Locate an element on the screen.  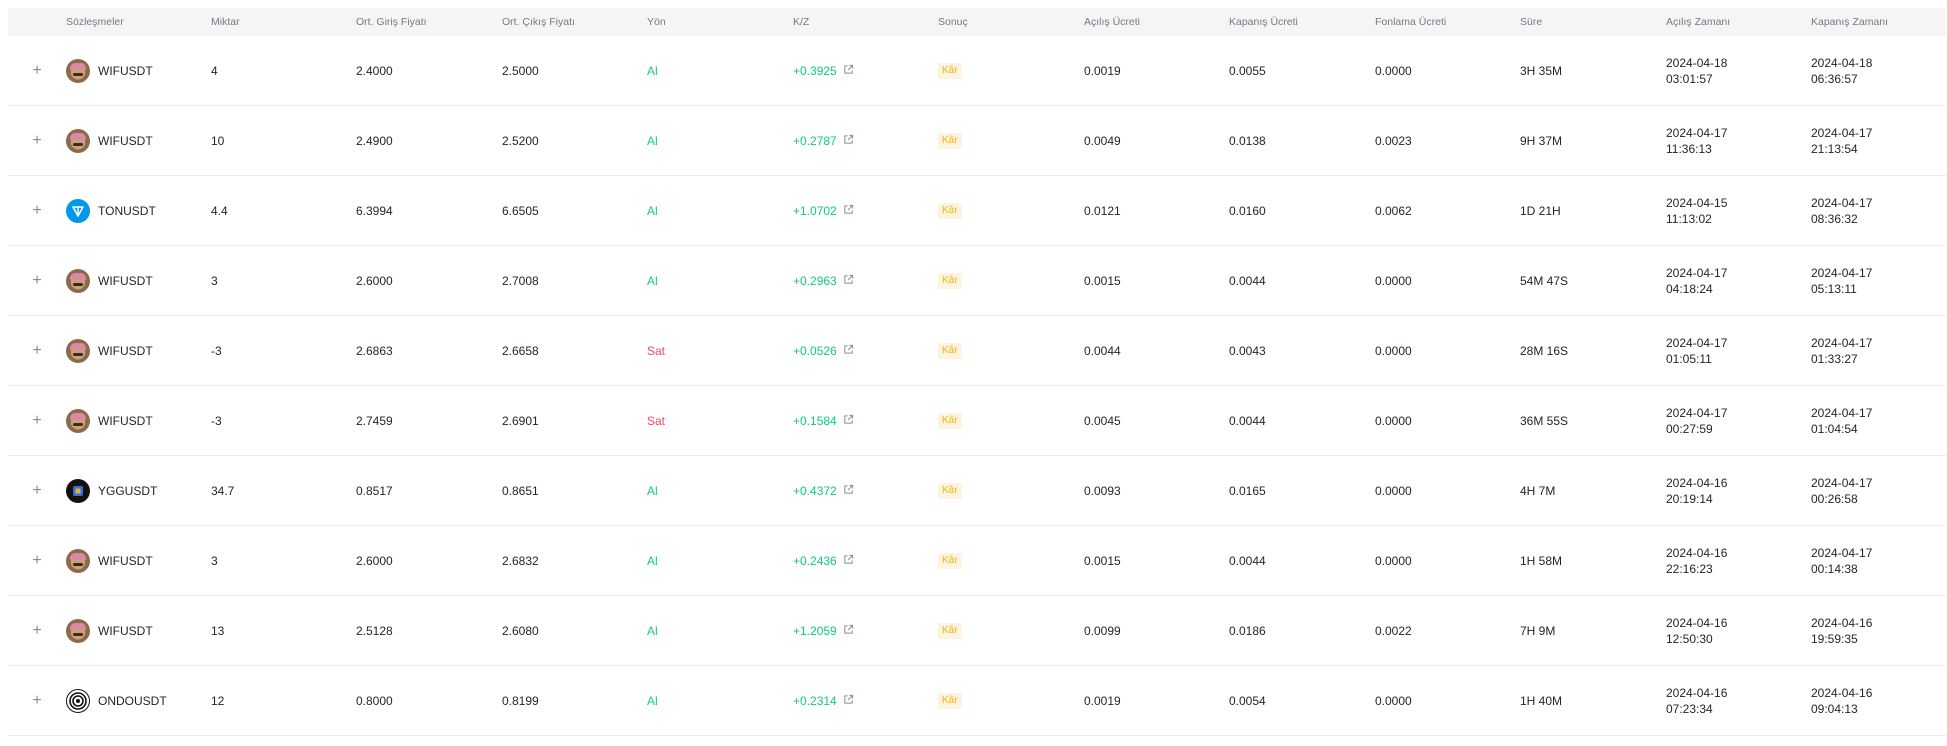
close-time-cell: 2024-04-17 00:14:38 is located at coordinates (1878, 560).